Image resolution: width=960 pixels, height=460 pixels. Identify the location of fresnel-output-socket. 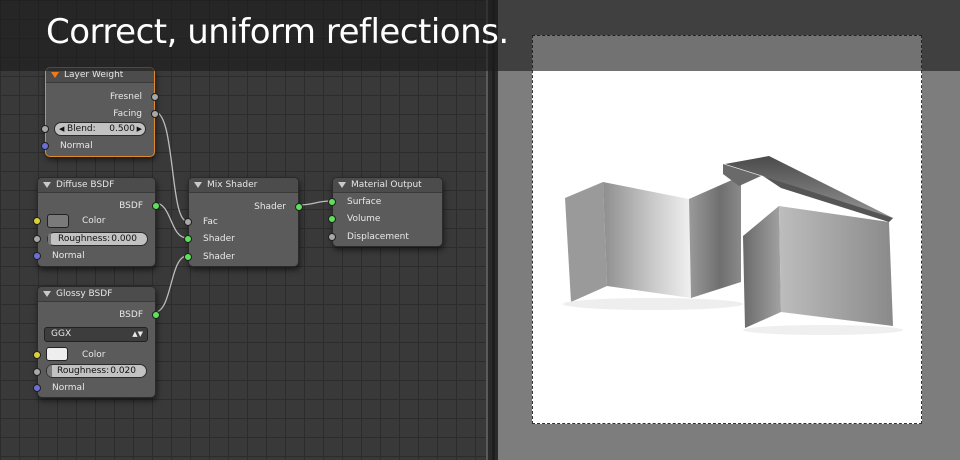
(155, 97).